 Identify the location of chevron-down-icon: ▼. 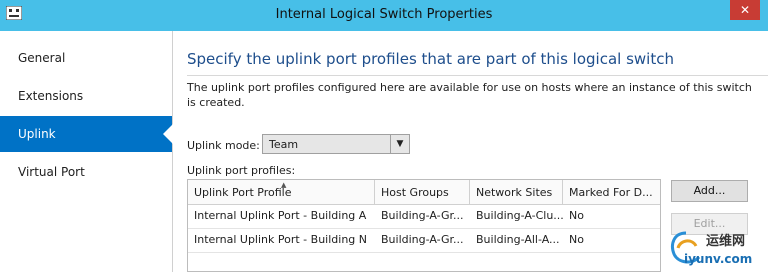
(399, 144).